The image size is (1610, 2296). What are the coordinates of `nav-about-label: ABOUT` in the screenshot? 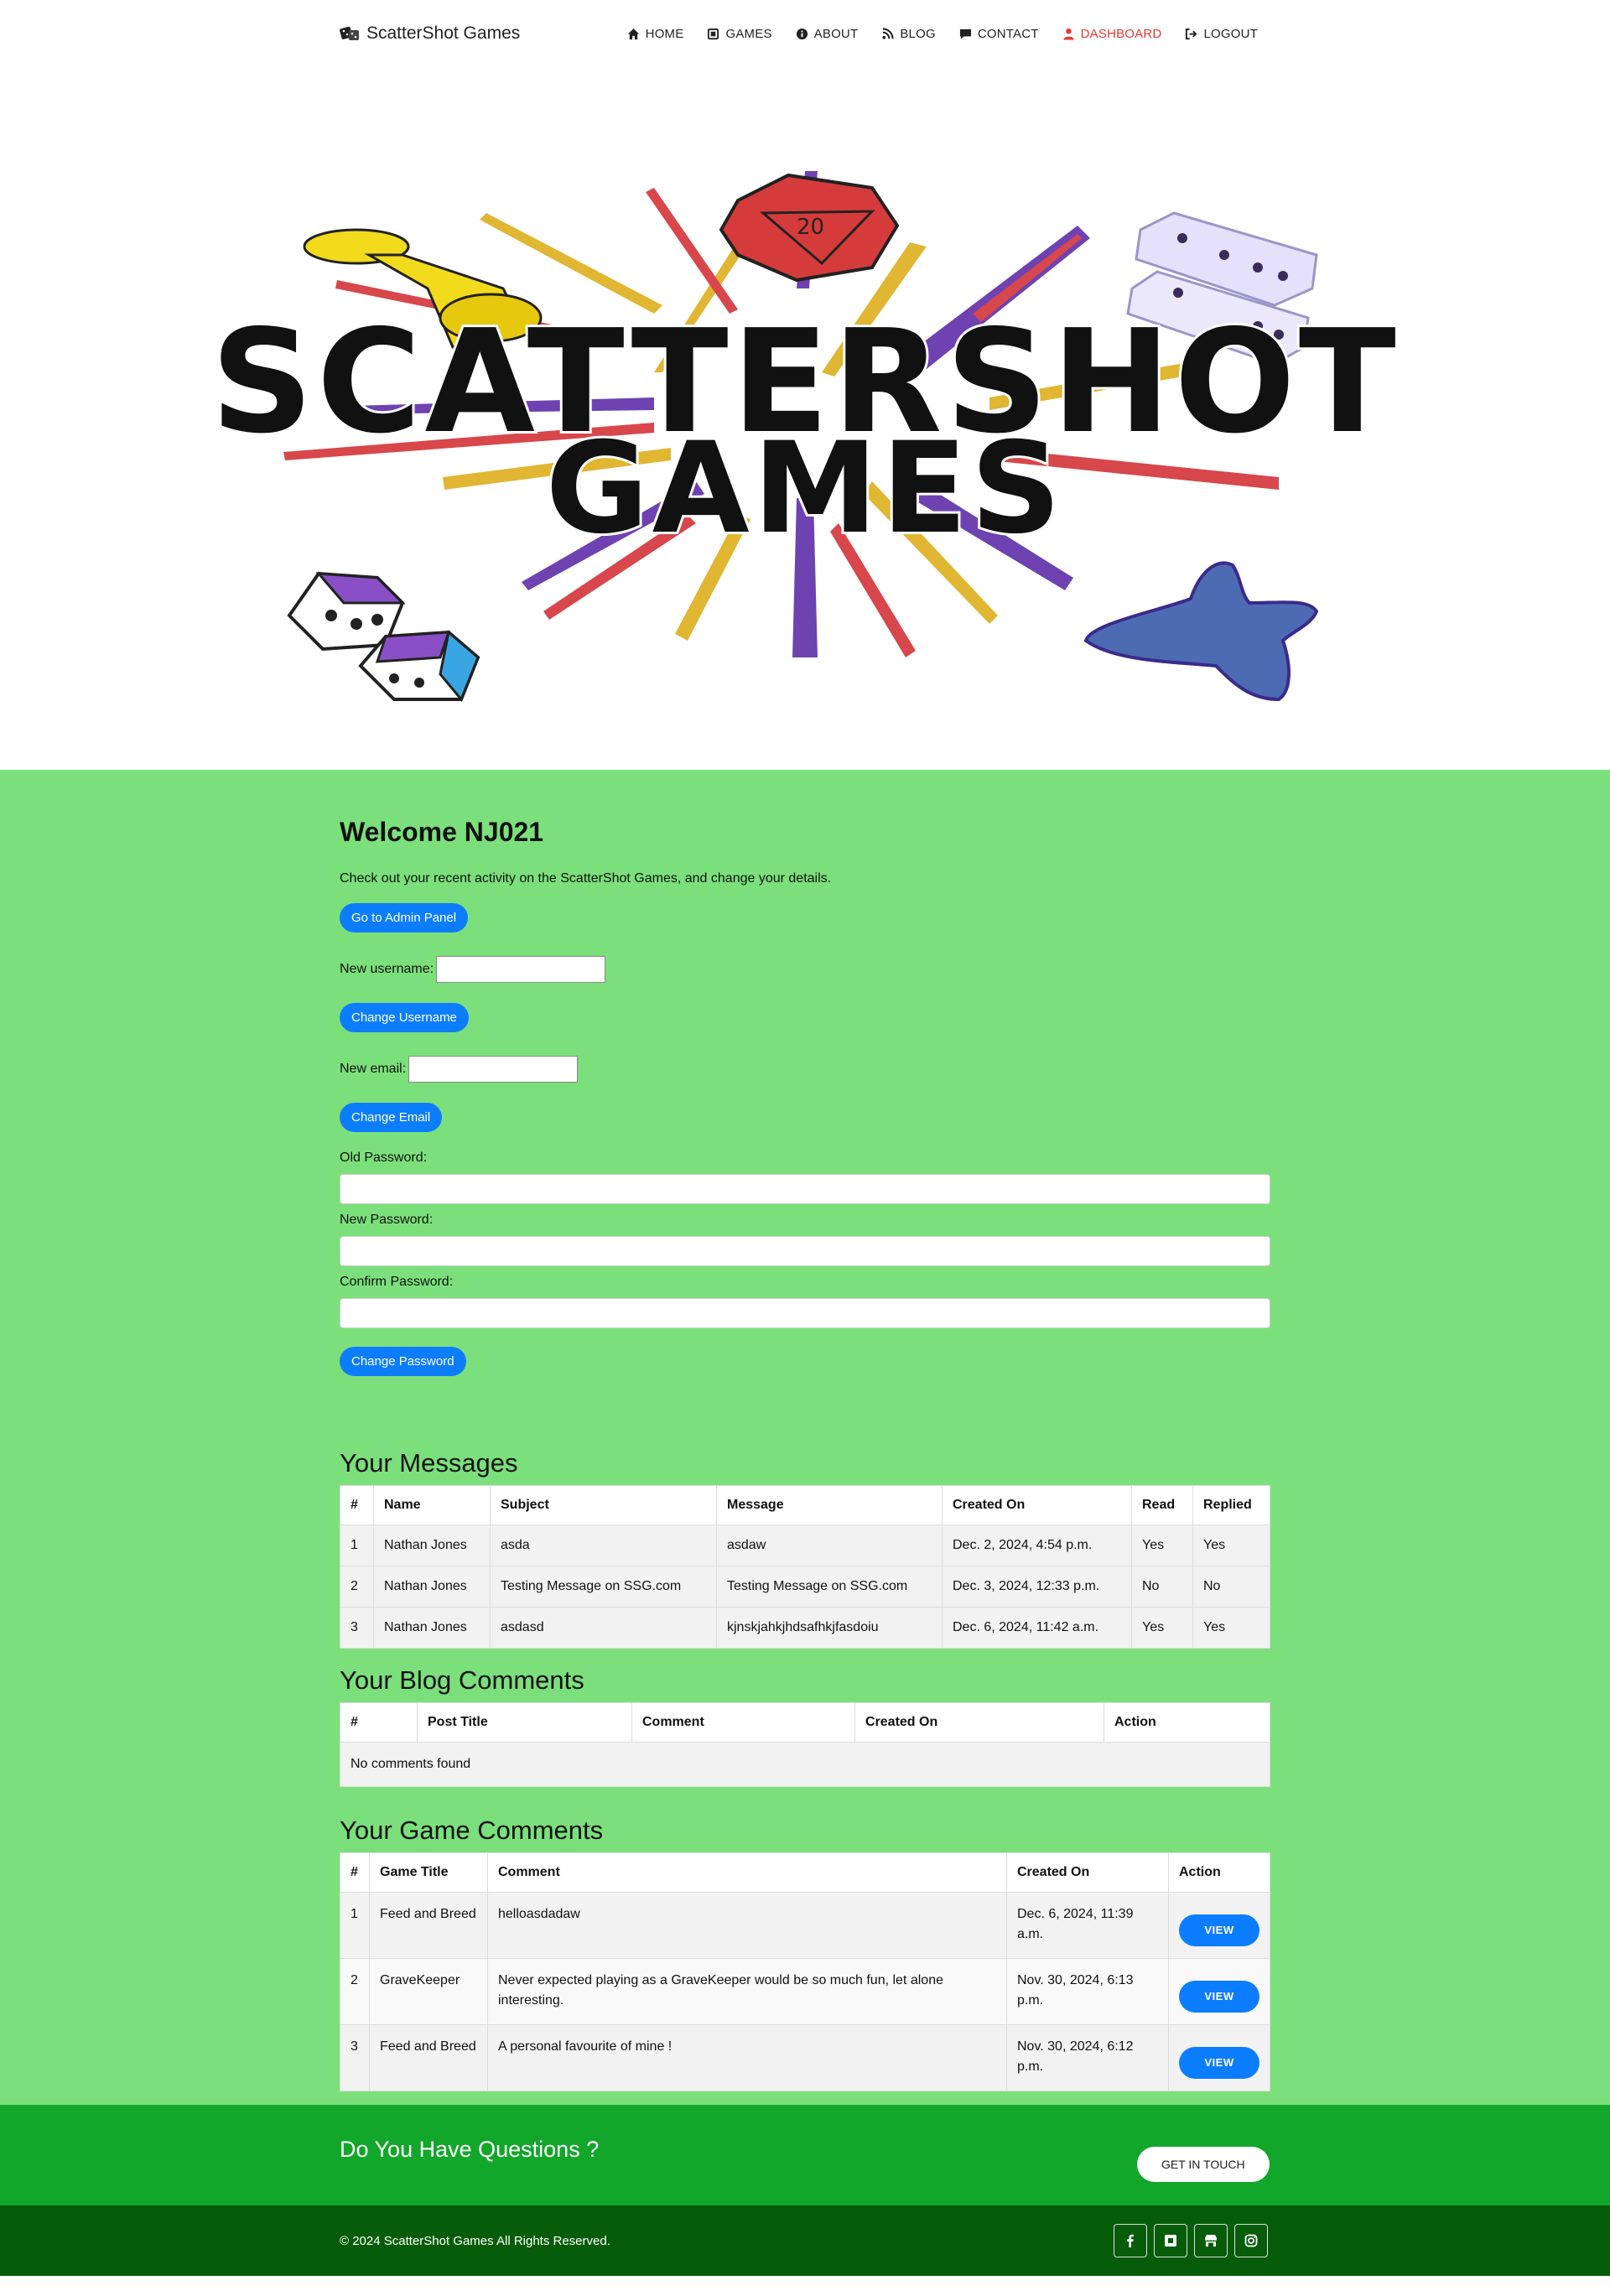 It's located at (836, 34).